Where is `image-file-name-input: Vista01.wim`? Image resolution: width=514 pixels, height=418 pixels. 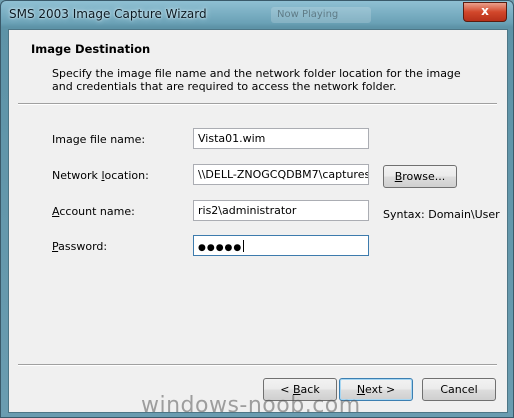
image-file-name-input: Vista01.wim is located at coordinates (281, 138).